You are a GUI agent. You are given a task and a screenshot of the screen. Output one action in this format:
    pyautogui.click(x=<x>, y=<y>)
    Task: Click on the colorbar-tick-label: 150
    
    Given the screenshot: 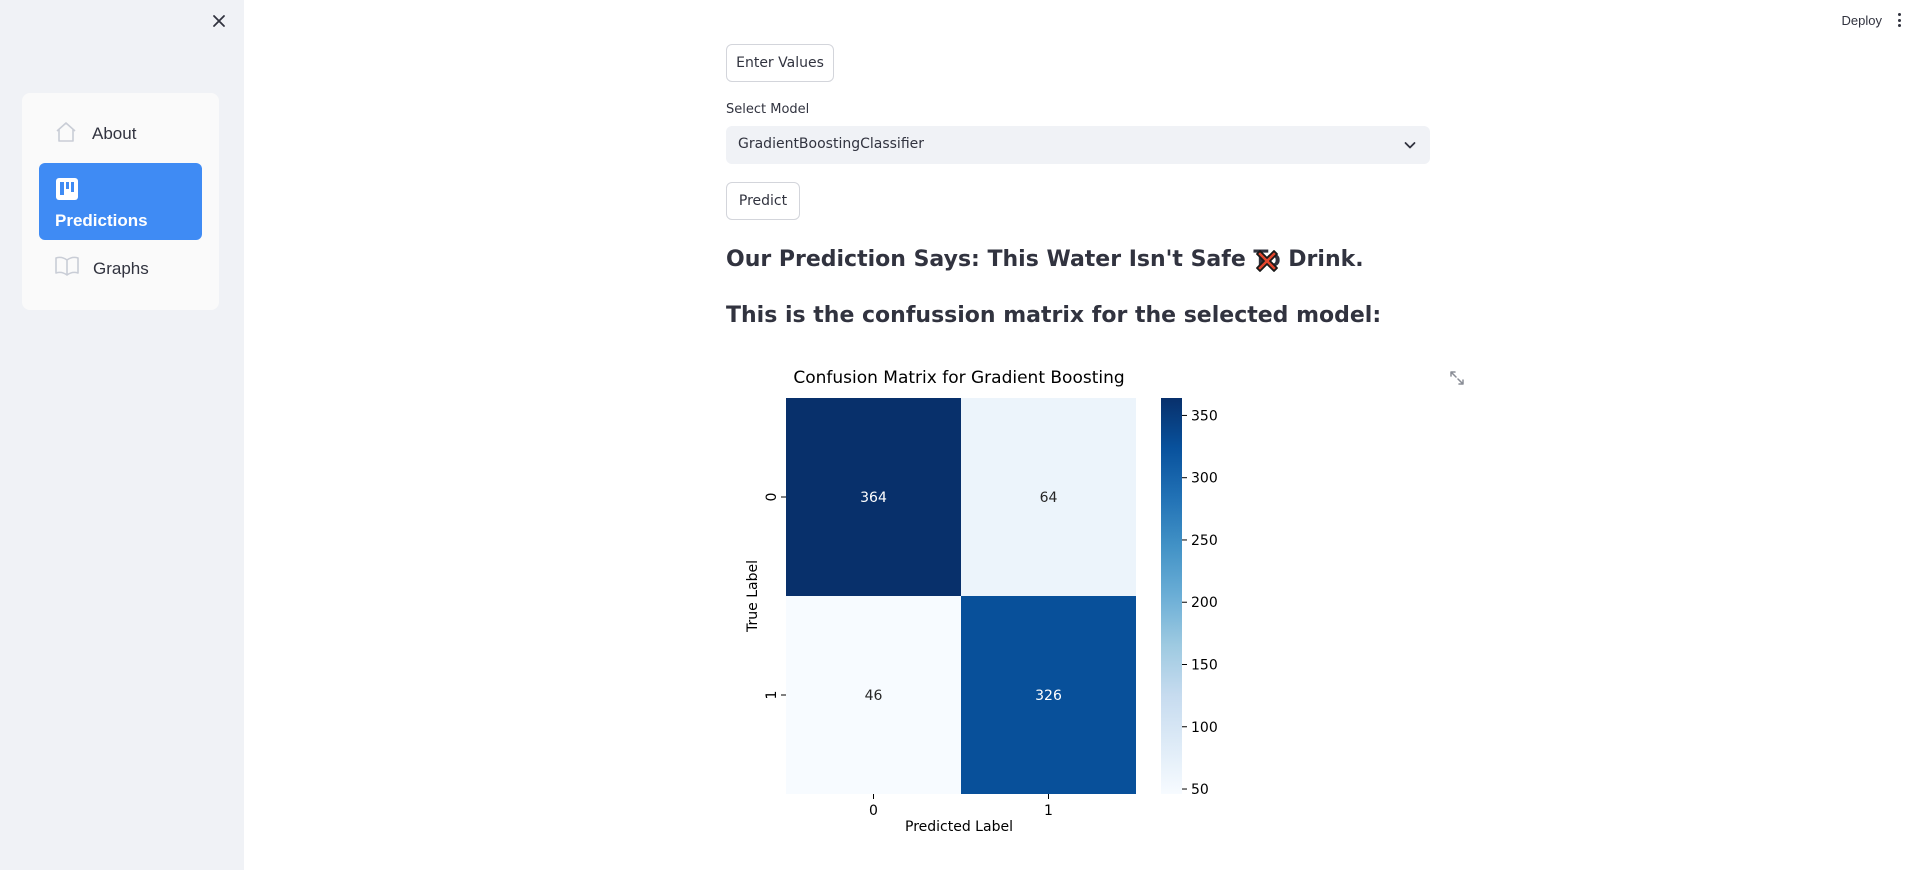 What is the action you would take?
    pyautogui.click(x=1204, y=665)
    